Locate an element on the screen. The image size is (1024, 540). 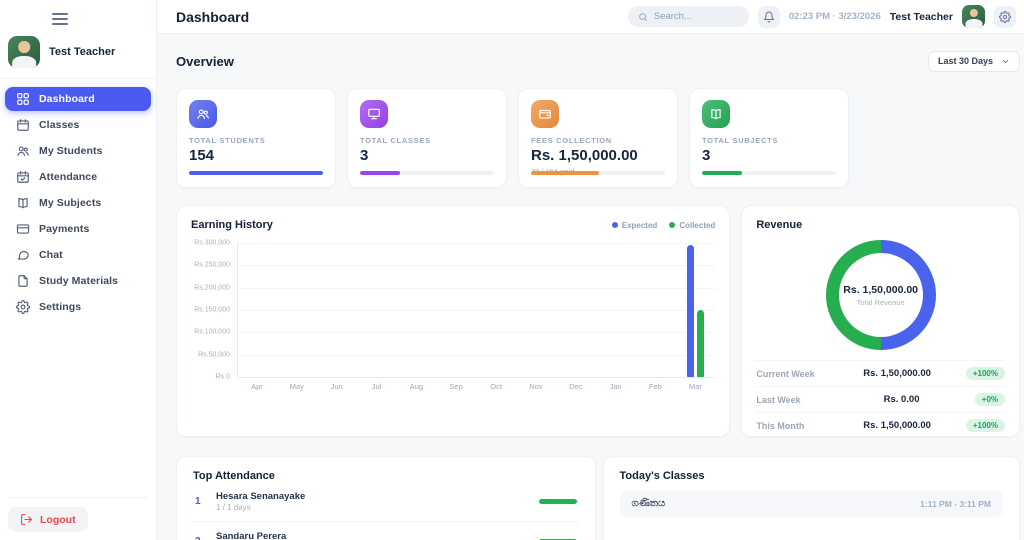
page-title: Dashboard is located at coordinates (213, 16).